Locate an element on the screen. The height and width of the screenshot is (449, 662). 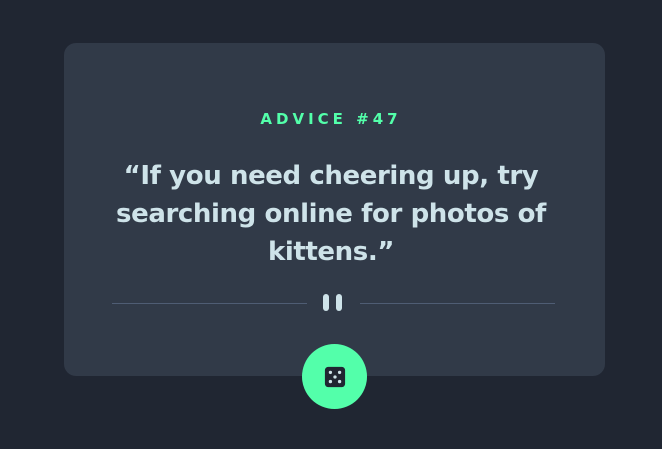
dice-icon is located at coordinates (334, 376).